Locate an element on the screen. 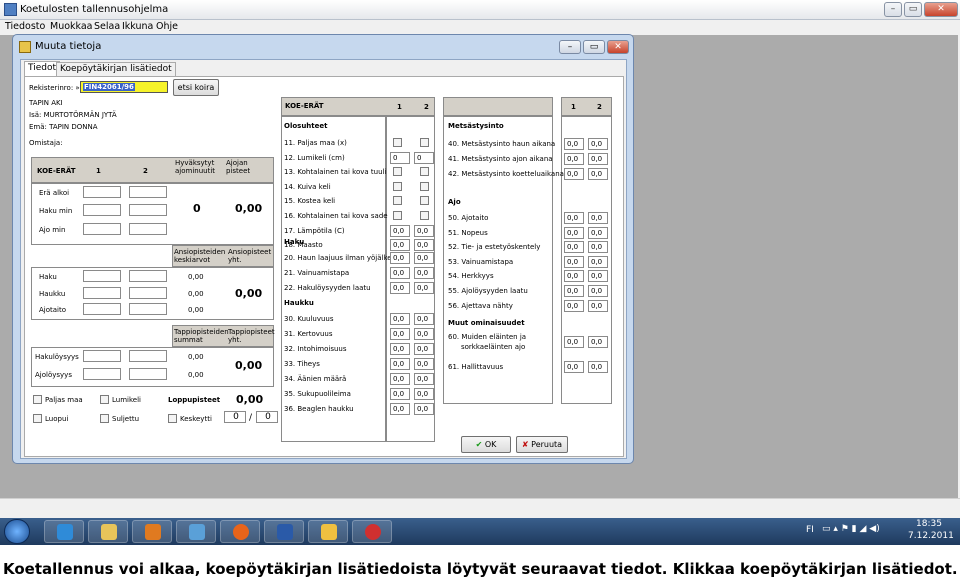  met-0-2: 0,0 is located at coordinates (598, 144).